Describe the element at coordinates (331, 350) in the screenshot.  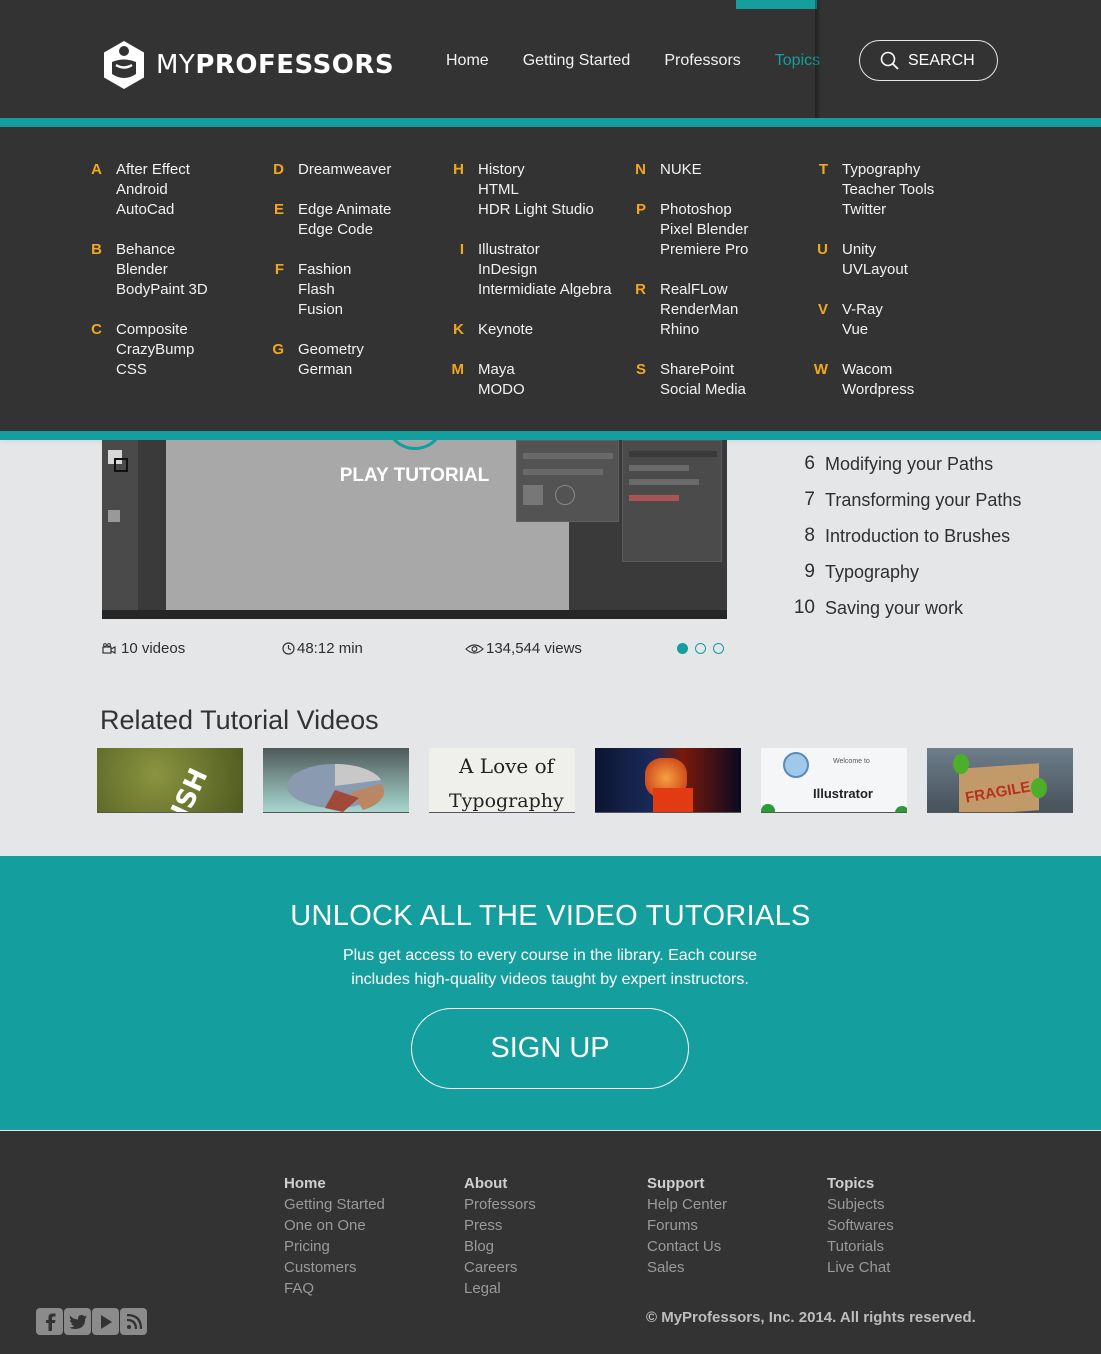
I see `topic-link: Geometry` at that location.